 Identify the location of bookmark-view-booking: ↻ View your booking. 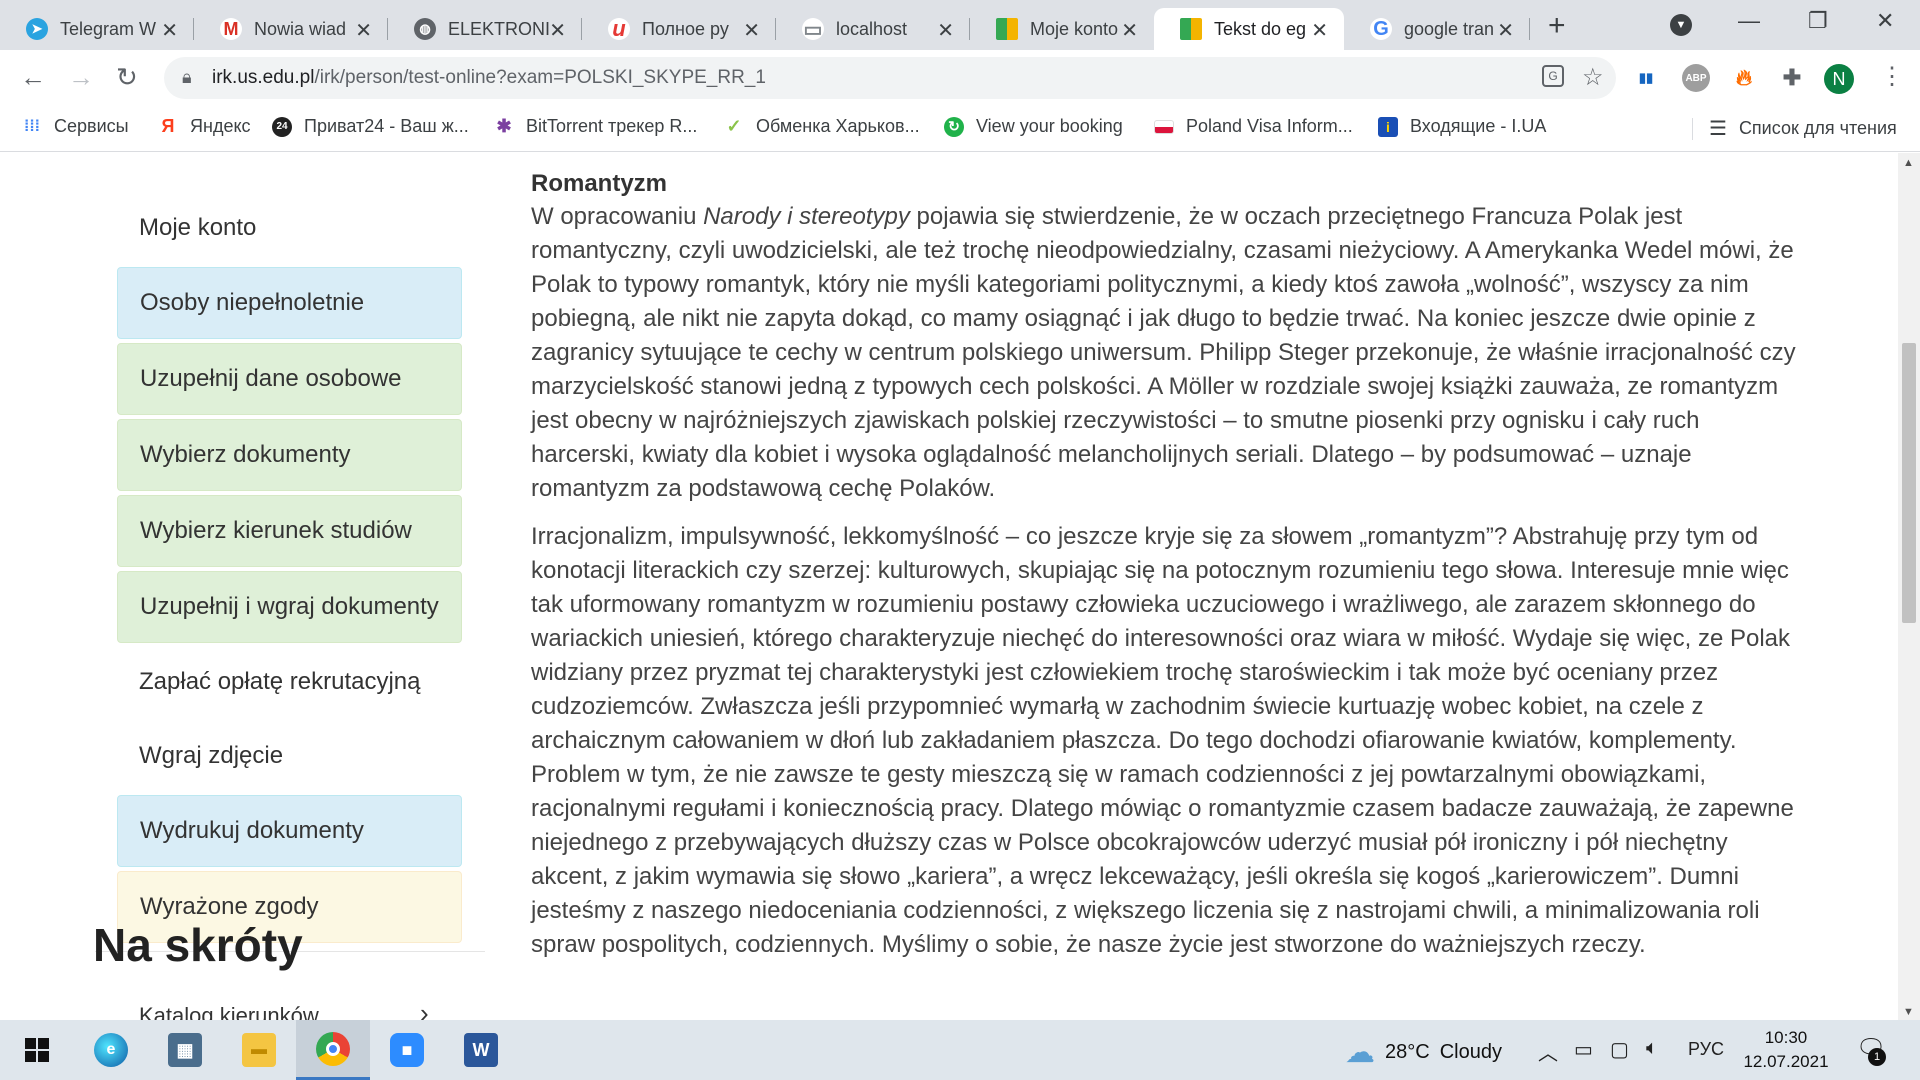
(1033, 126).